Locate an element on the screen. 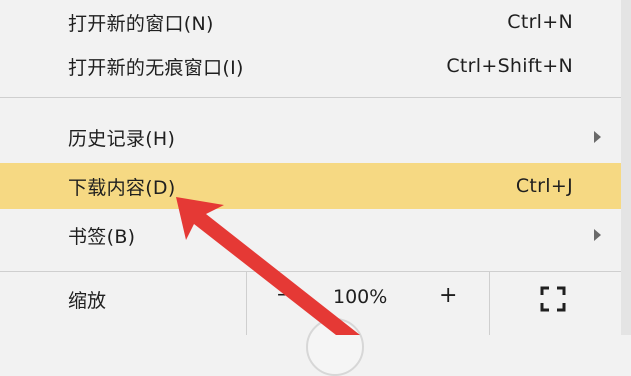 The image size is (631, 376). menu-item-label: 打开新的窗口(N) is located at coordinates (141, 23).